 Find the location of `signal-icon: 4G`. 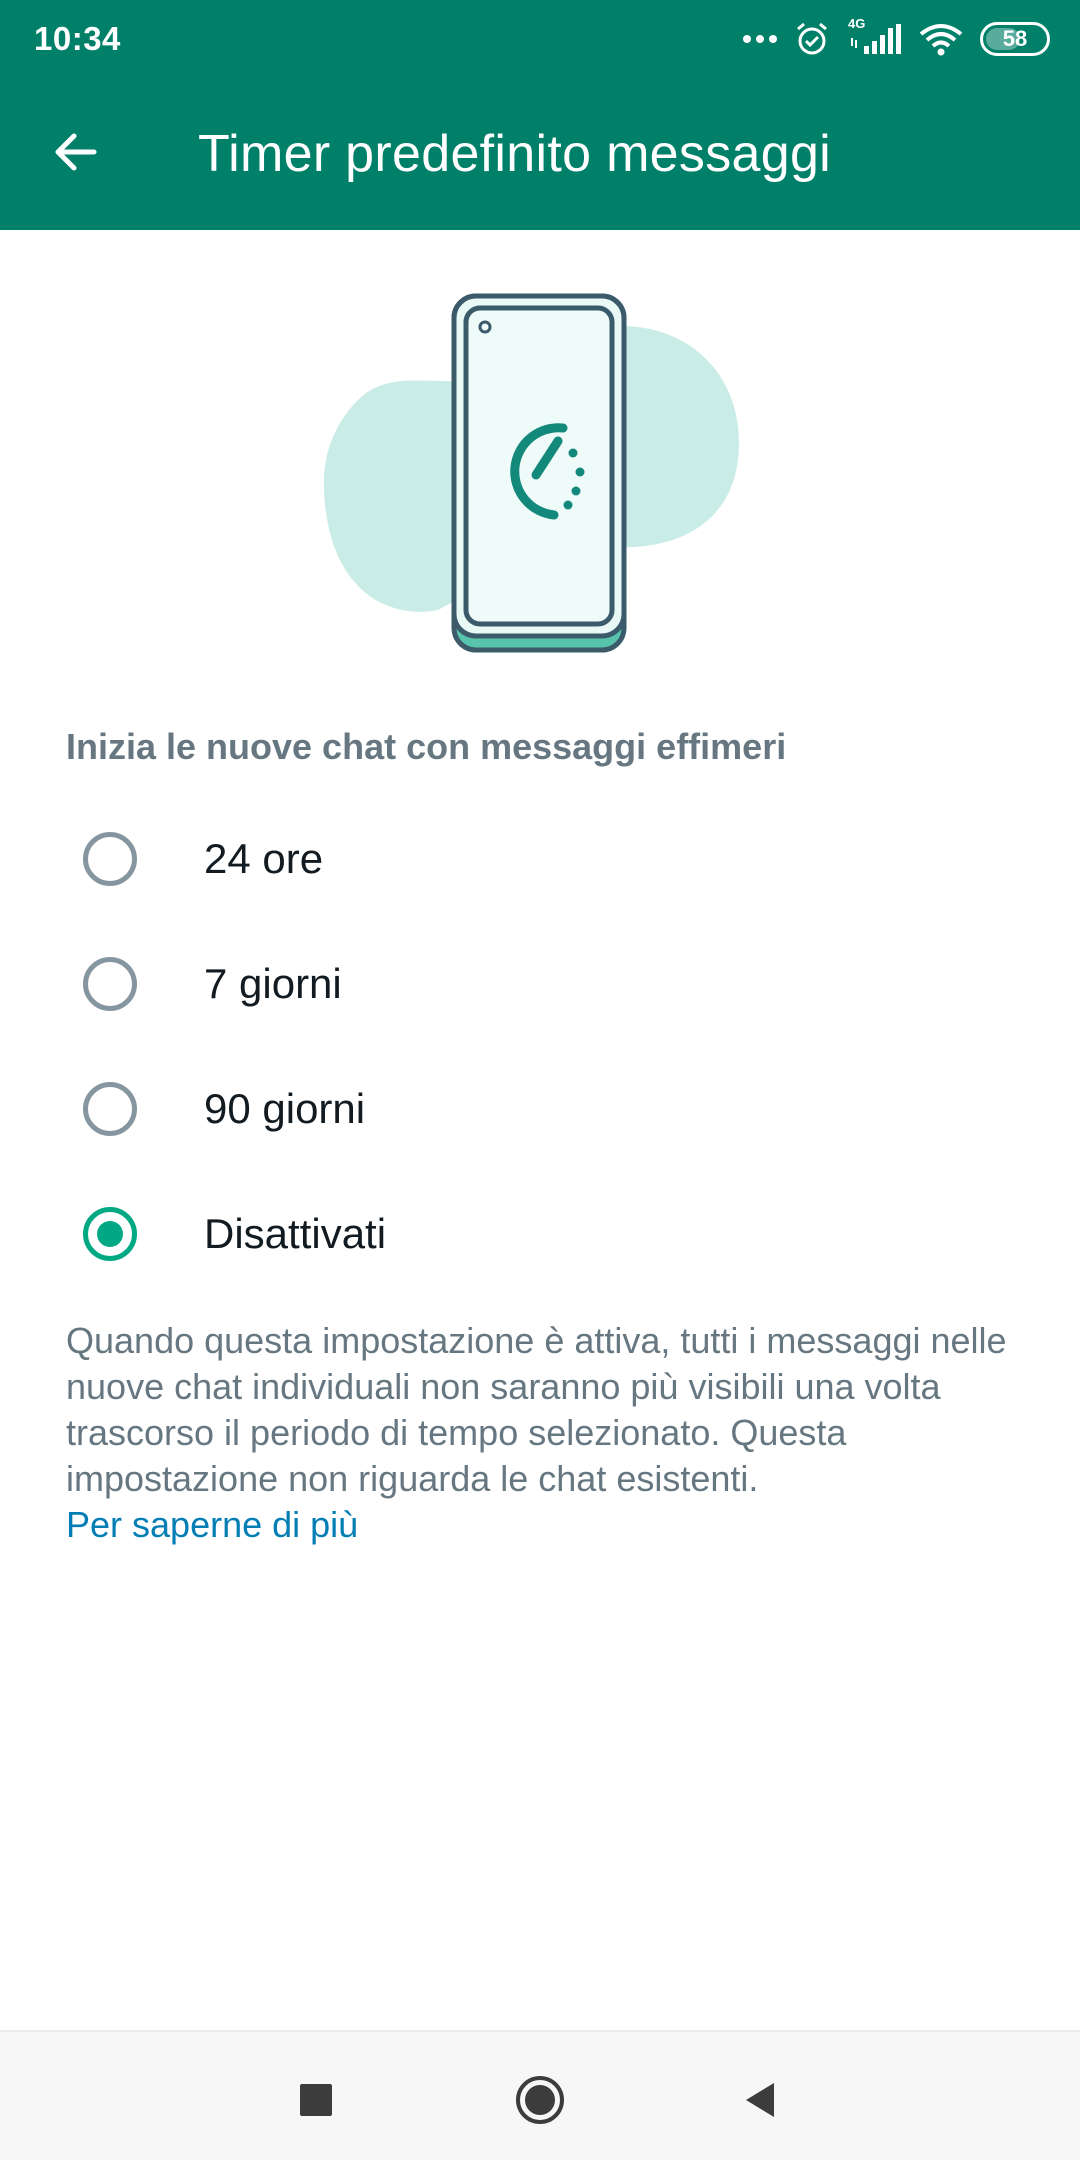

signal-icon: 4G is located at coordinates (874, 36).